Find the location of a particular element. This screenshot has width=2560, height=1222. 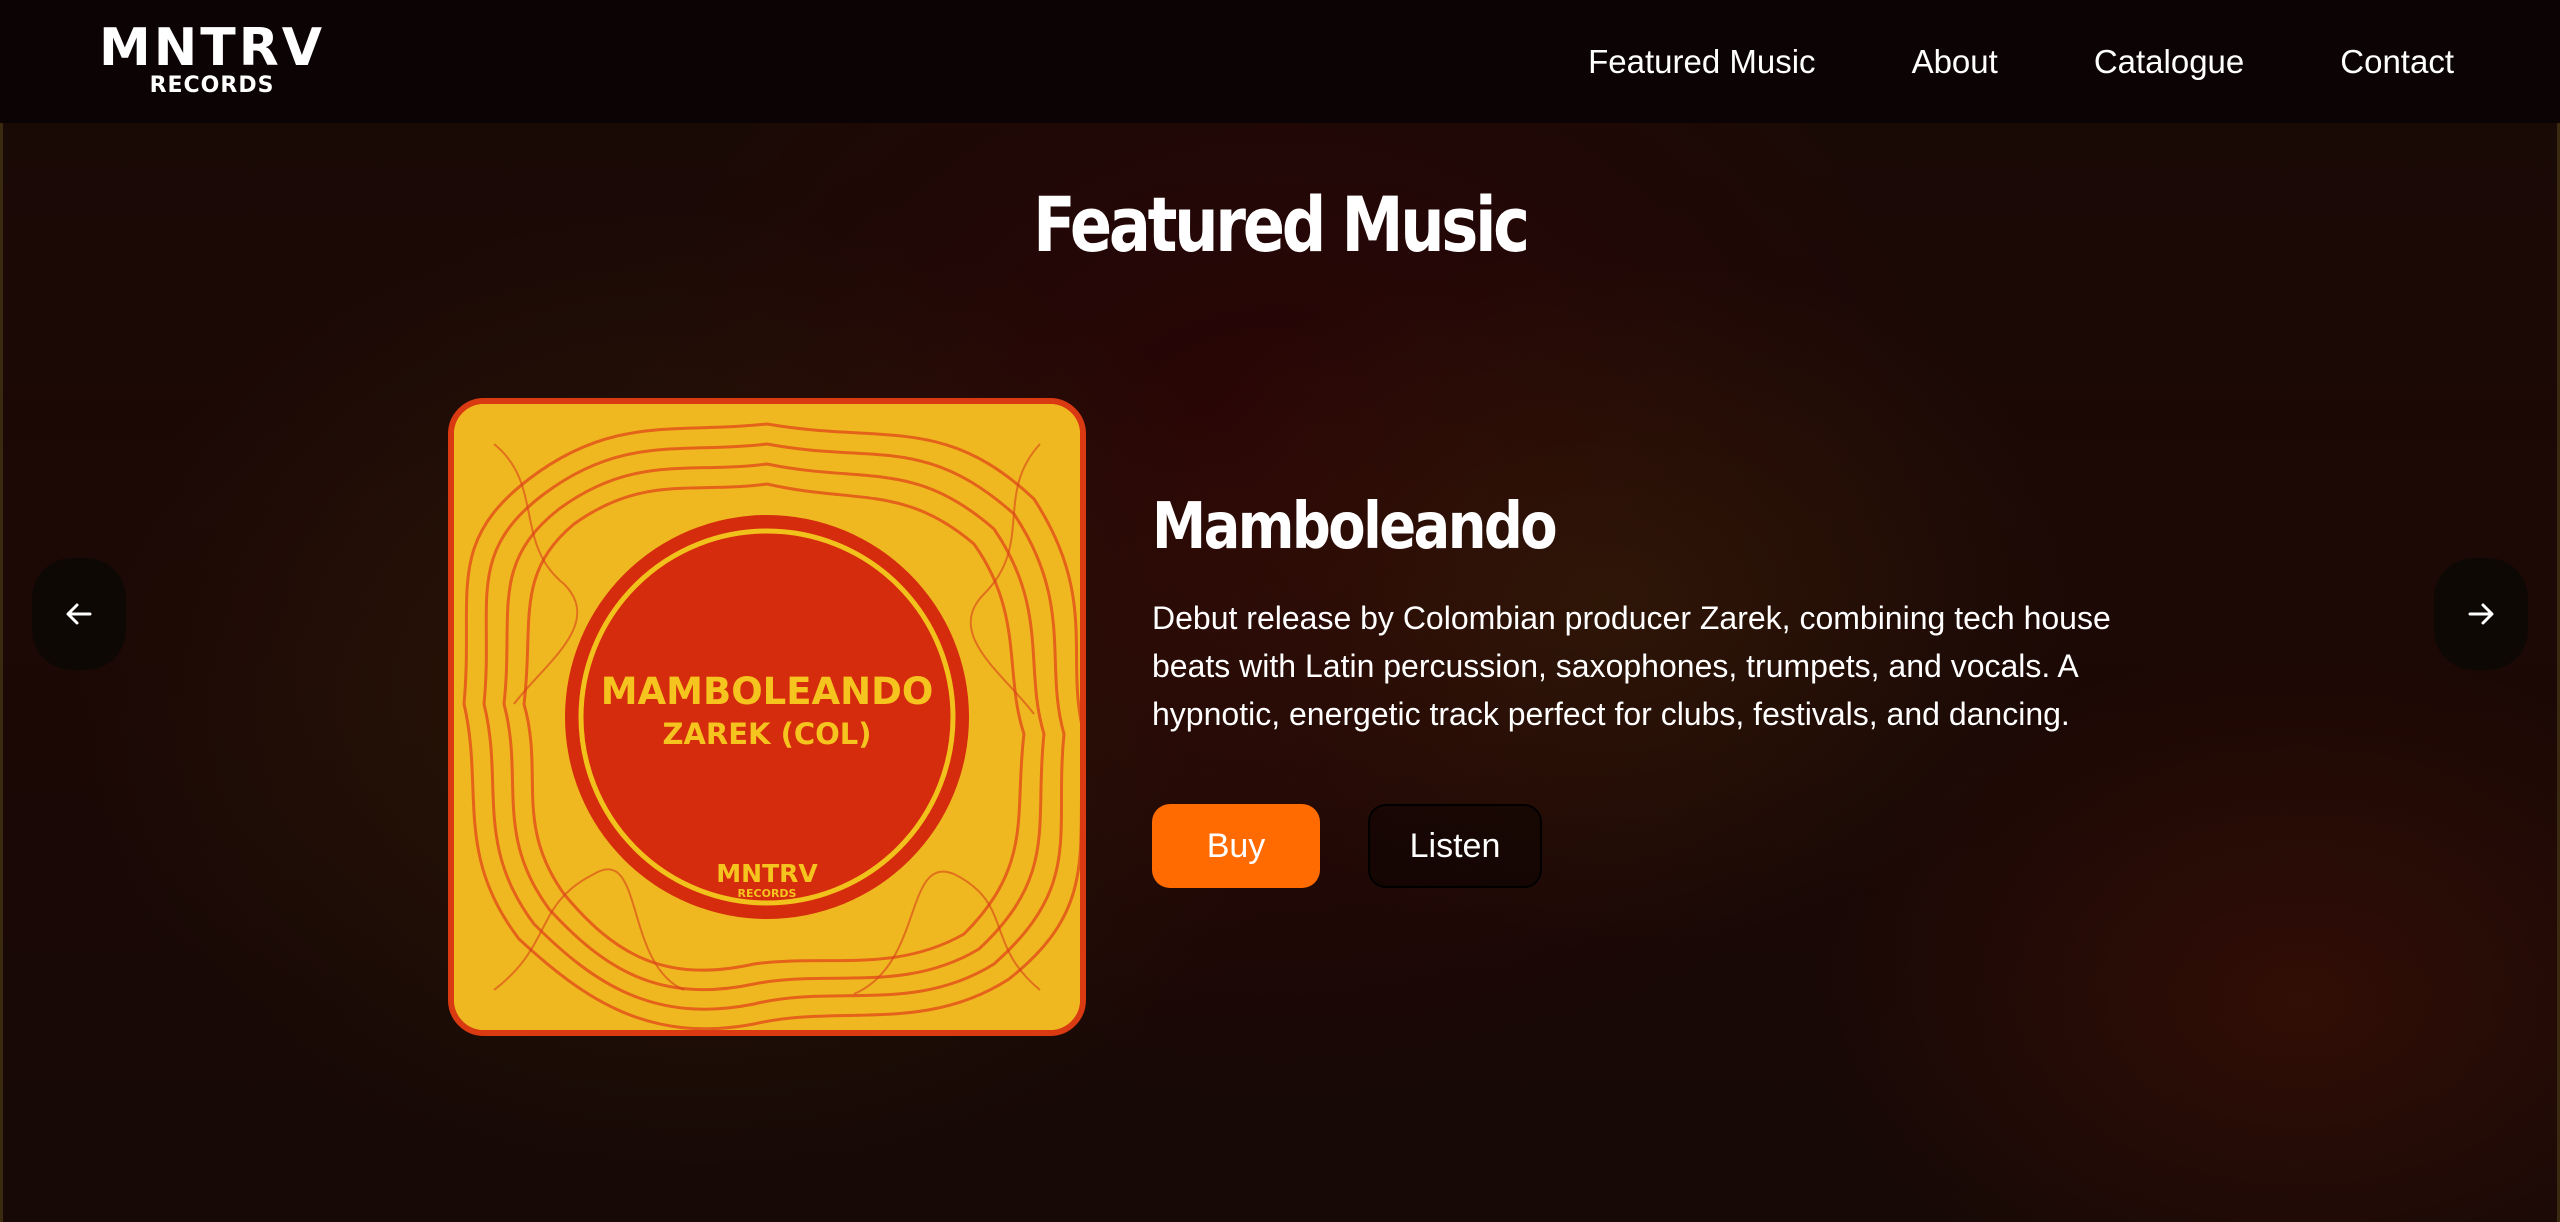

nav-contact: Contact is located at coordinates (2397, 62).